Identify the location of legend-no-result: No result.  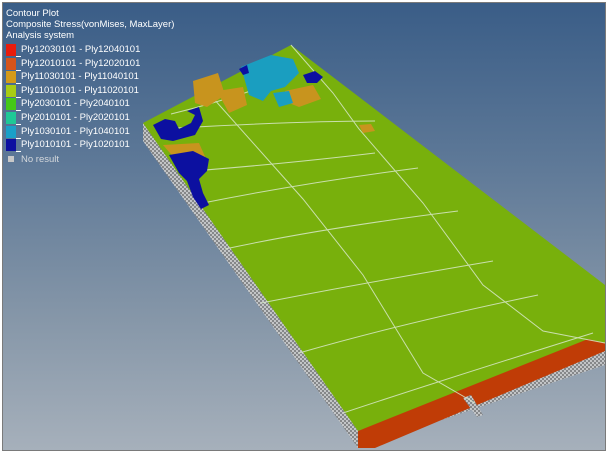
(90, 159).